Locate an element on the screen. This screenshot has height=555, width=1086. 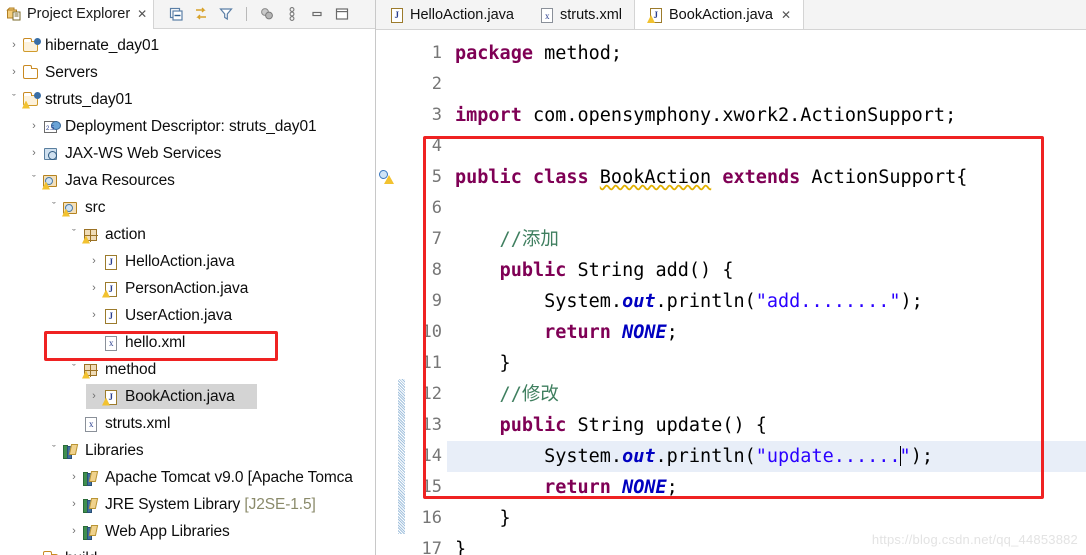
tree-item-libraries: ˇ Libraries is located at coordinates (188, 450).